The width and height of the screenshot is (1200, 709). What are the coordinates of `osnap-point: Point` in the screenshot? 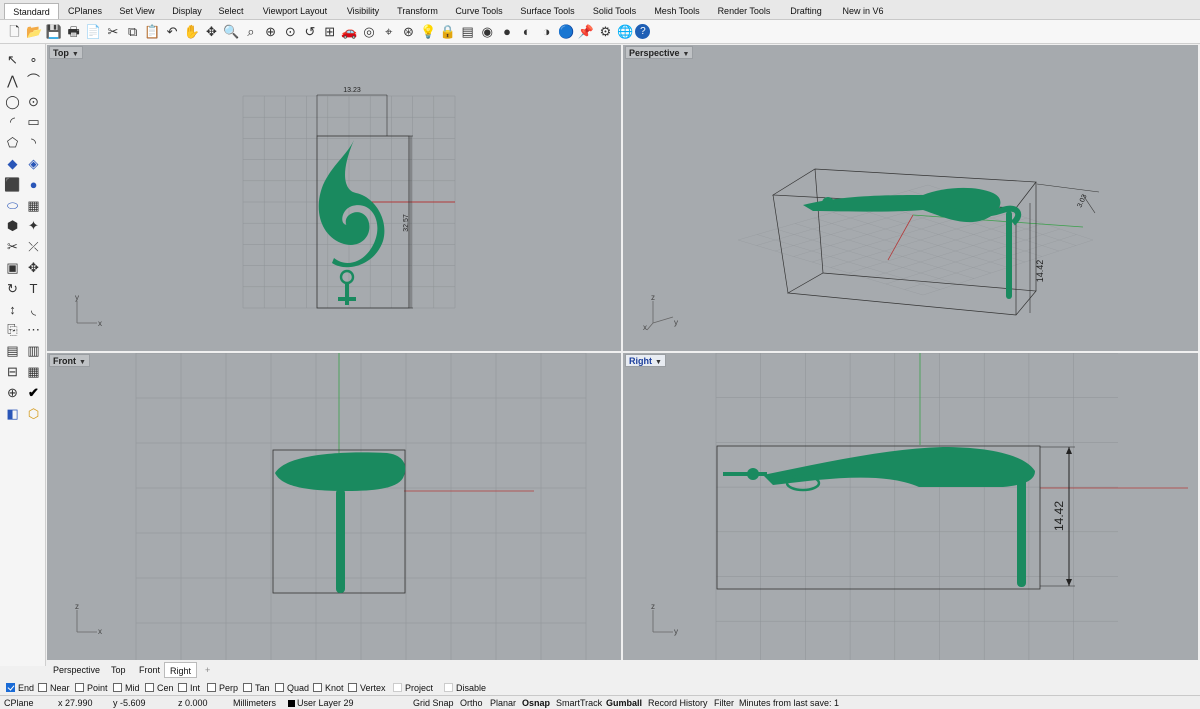 It's located at (91, 687).